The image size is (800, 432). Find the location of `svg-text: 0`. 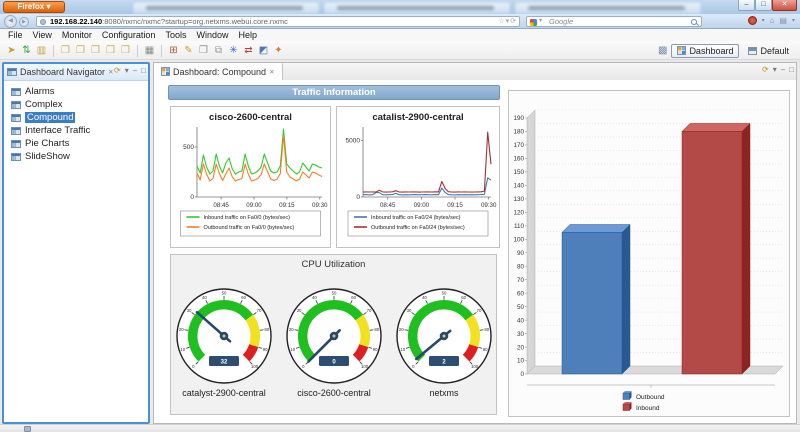

svg-text: 0 is located at coordinates (522, 374).